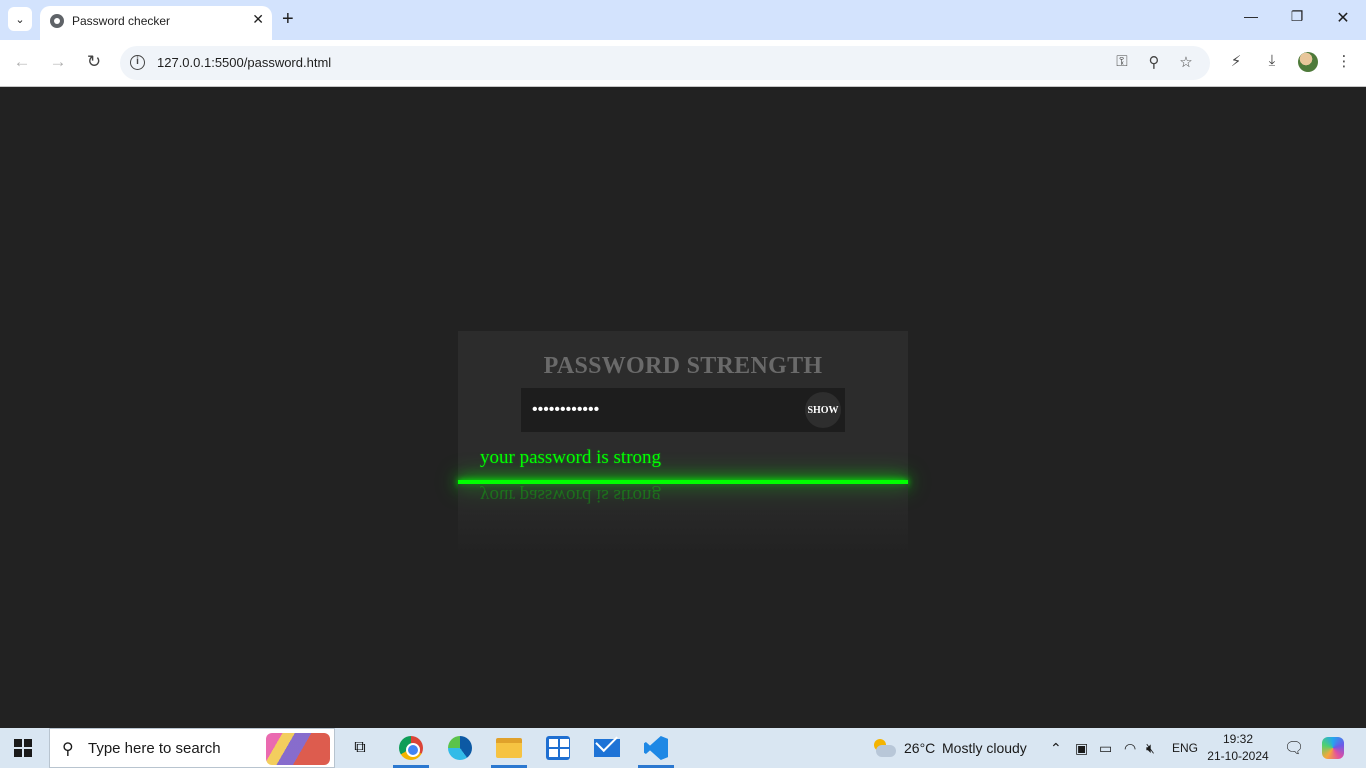 The image size is (1366, 768). I want to click on key-icon: ⚿, so click(1122, 61).